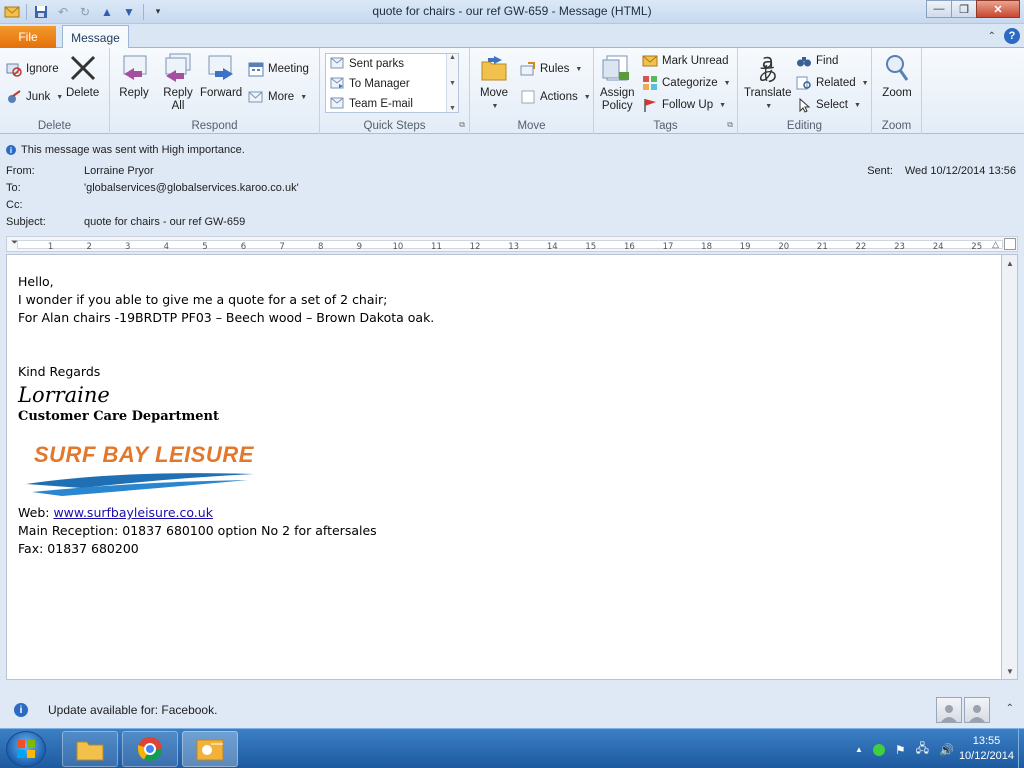 The width and height of the screenshot is (1024, 768). I want to click on categorize-button: Categorize ▼, so click(686, 83).